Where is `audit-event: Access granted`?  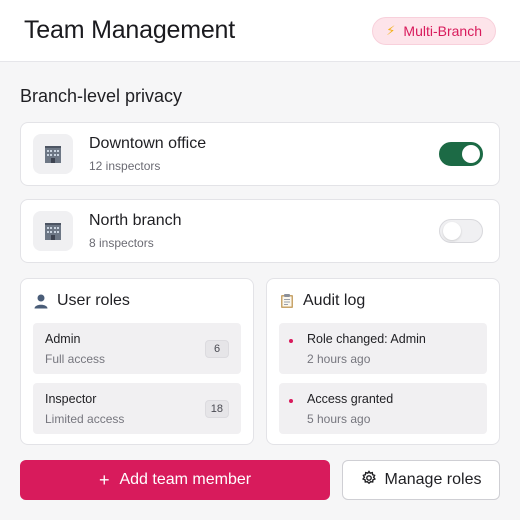
audit-event: Access granted is located at coordinates (350, 398).